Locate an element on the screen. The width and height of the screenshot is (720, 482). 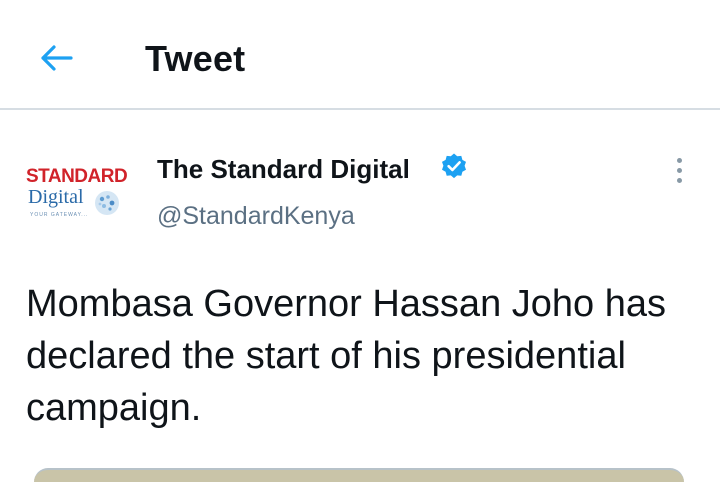
page-title: Tweet is located at coordinates (195, 58).